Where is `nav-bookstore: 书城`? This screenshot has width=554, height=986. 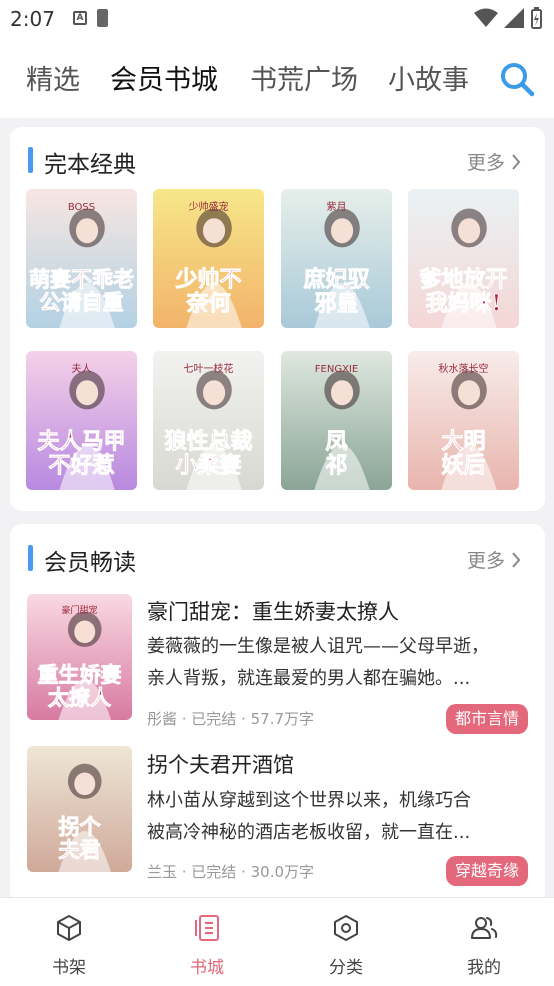
nav-bookstore: 书城 is located at coordinates (207, 942).